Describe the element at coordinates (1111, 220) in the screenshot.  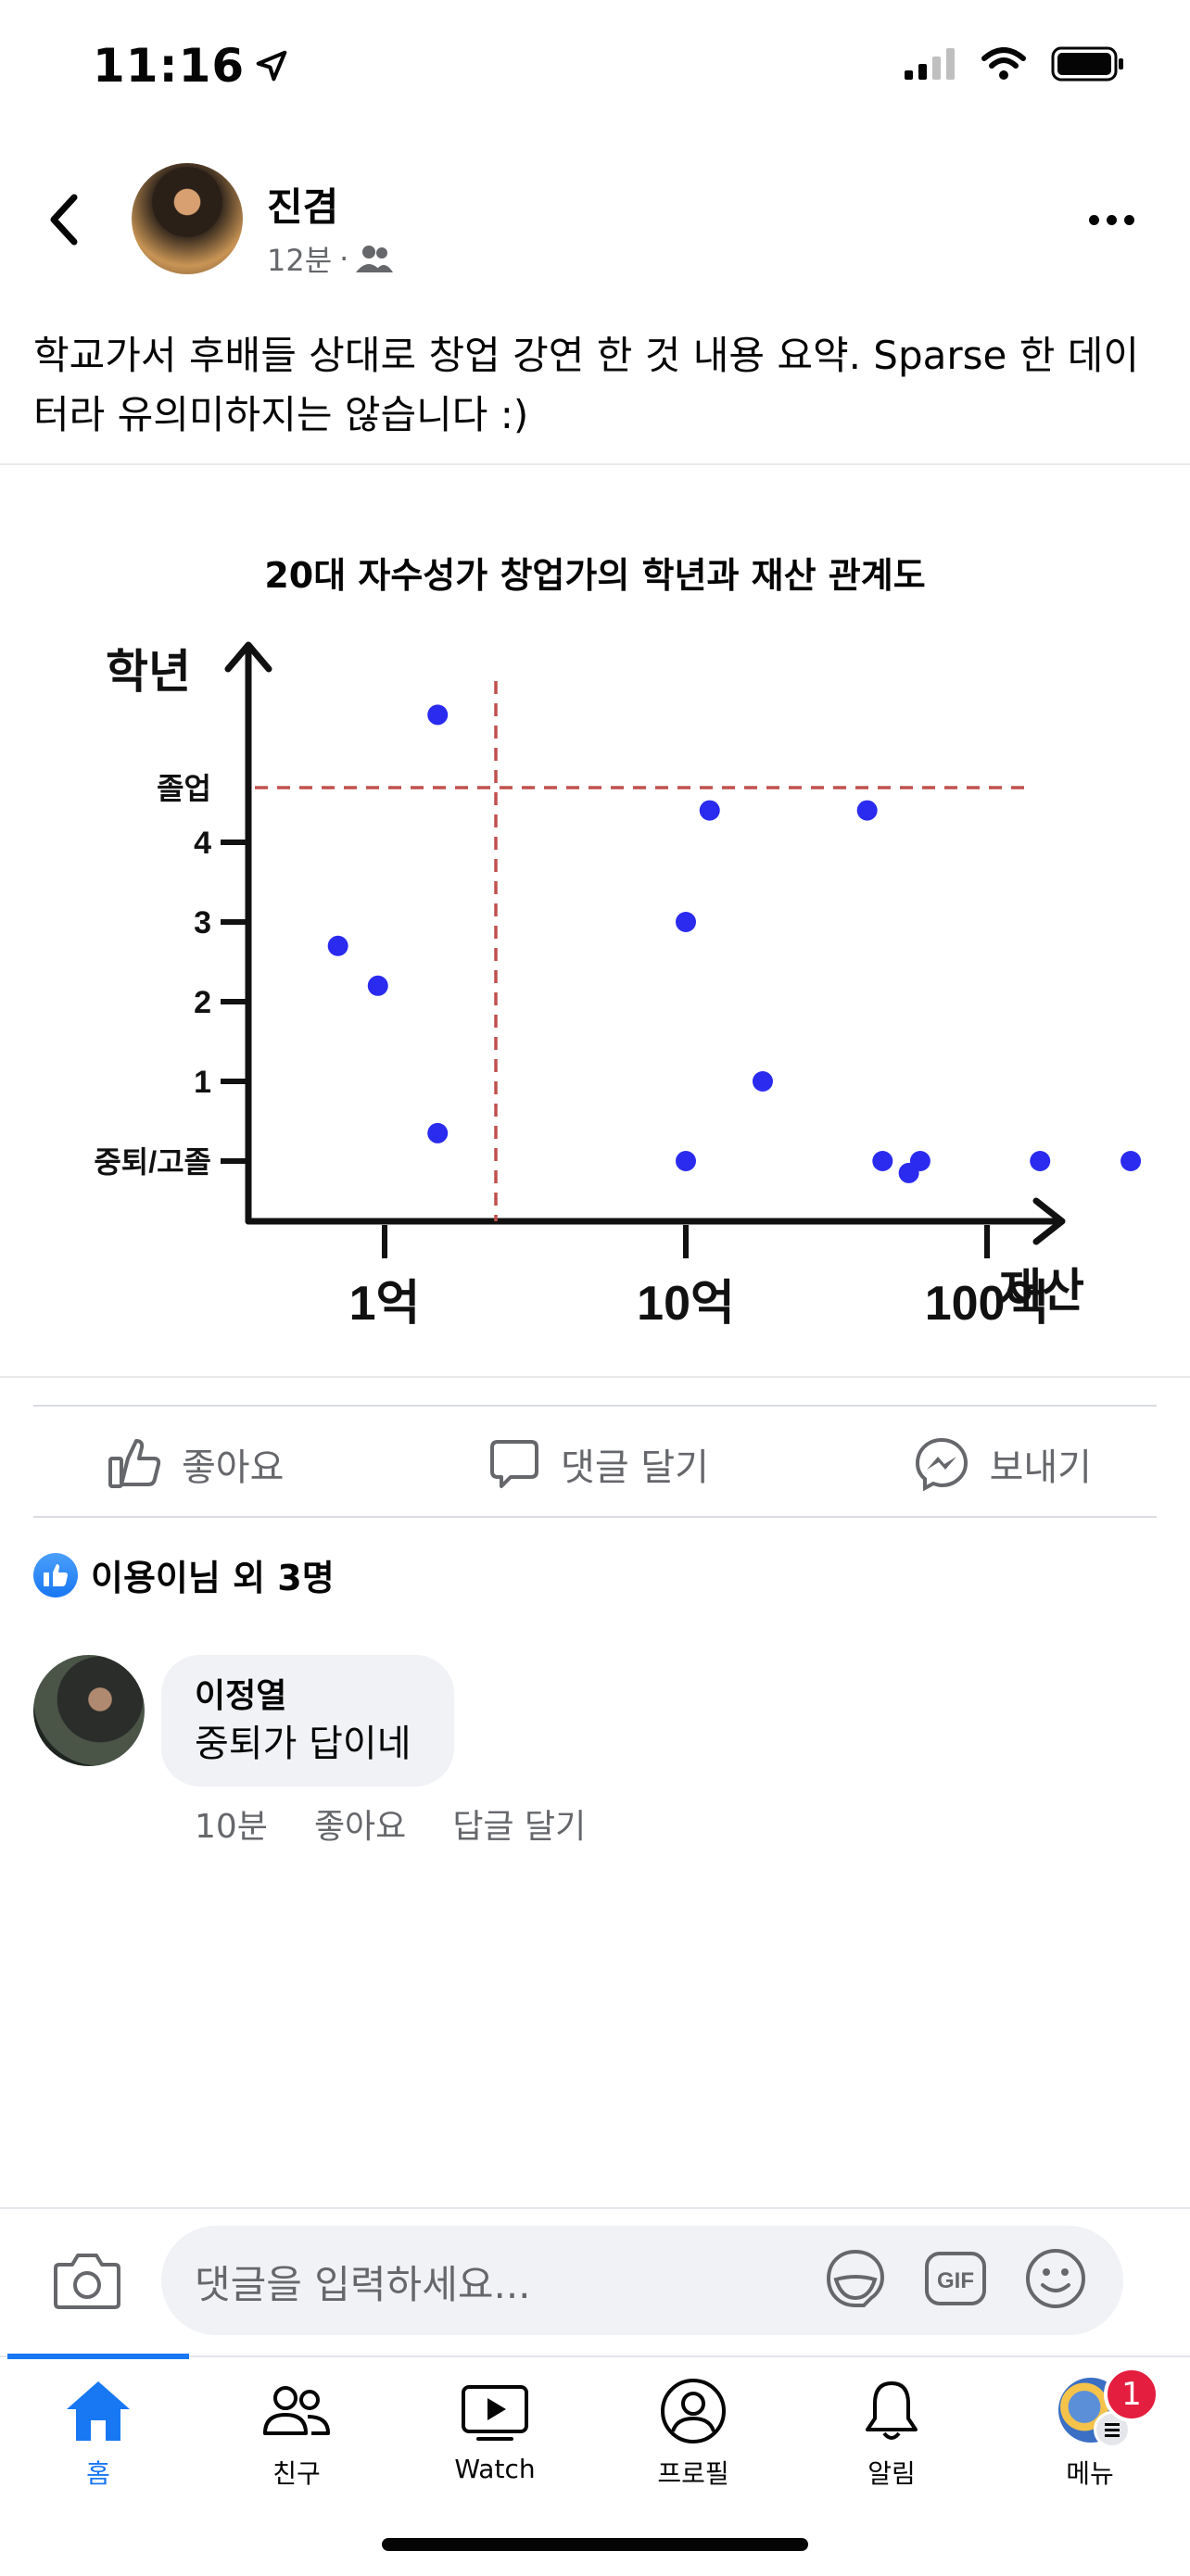
I see `more-options-button` at that location.